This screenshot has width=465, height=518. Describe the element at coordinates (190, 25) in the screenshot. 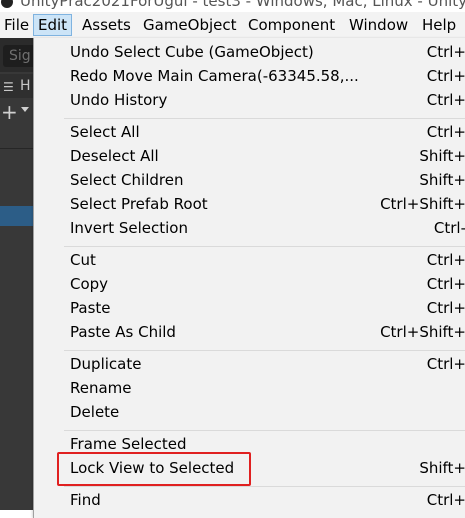

I see `menu-gameobject: GameObject` at that location.